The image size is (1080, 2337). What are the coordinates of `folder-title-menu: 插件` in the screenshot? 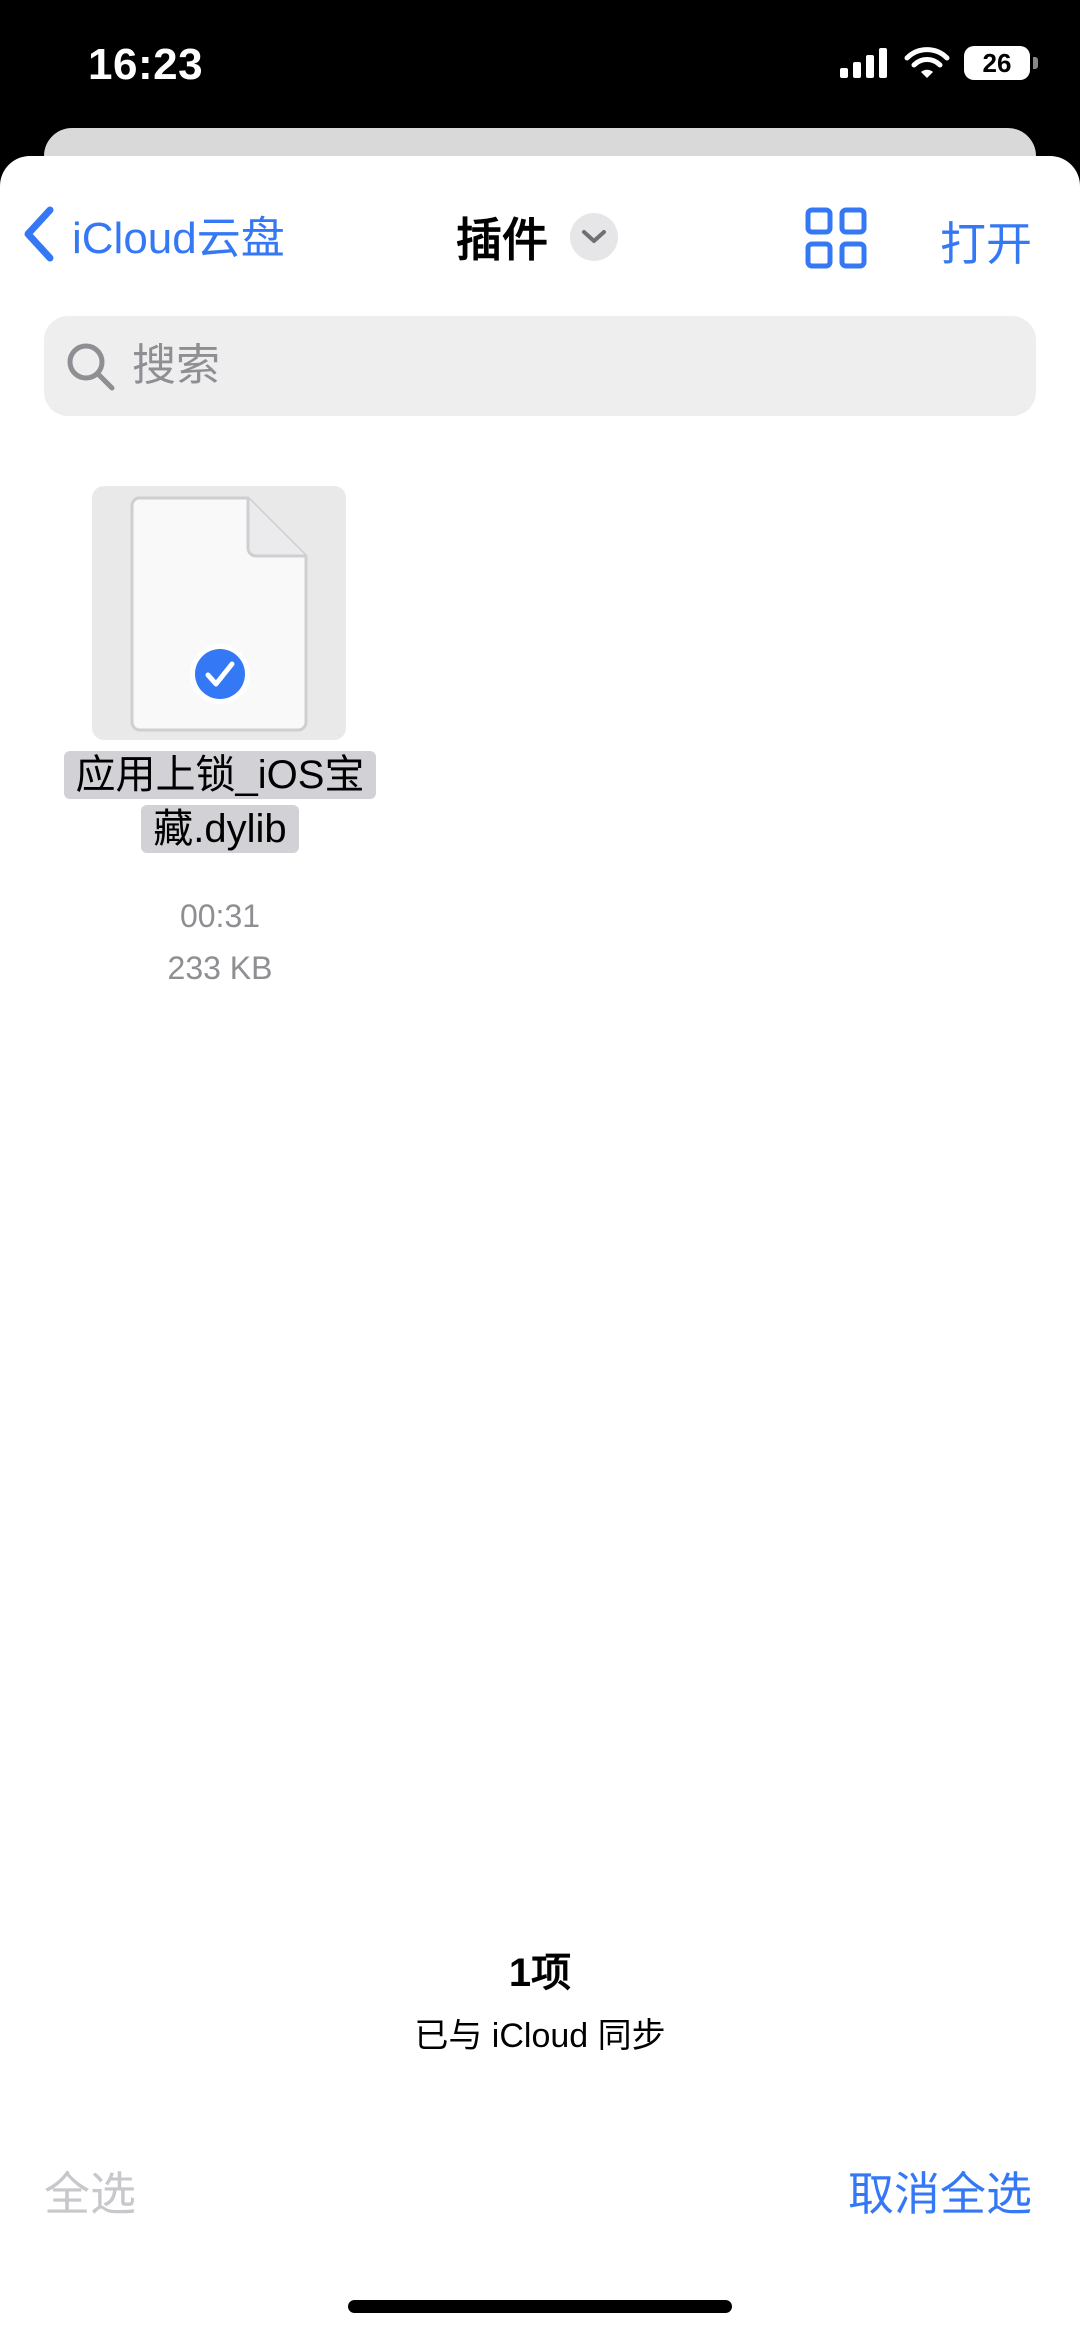 It's located at (537, 237).